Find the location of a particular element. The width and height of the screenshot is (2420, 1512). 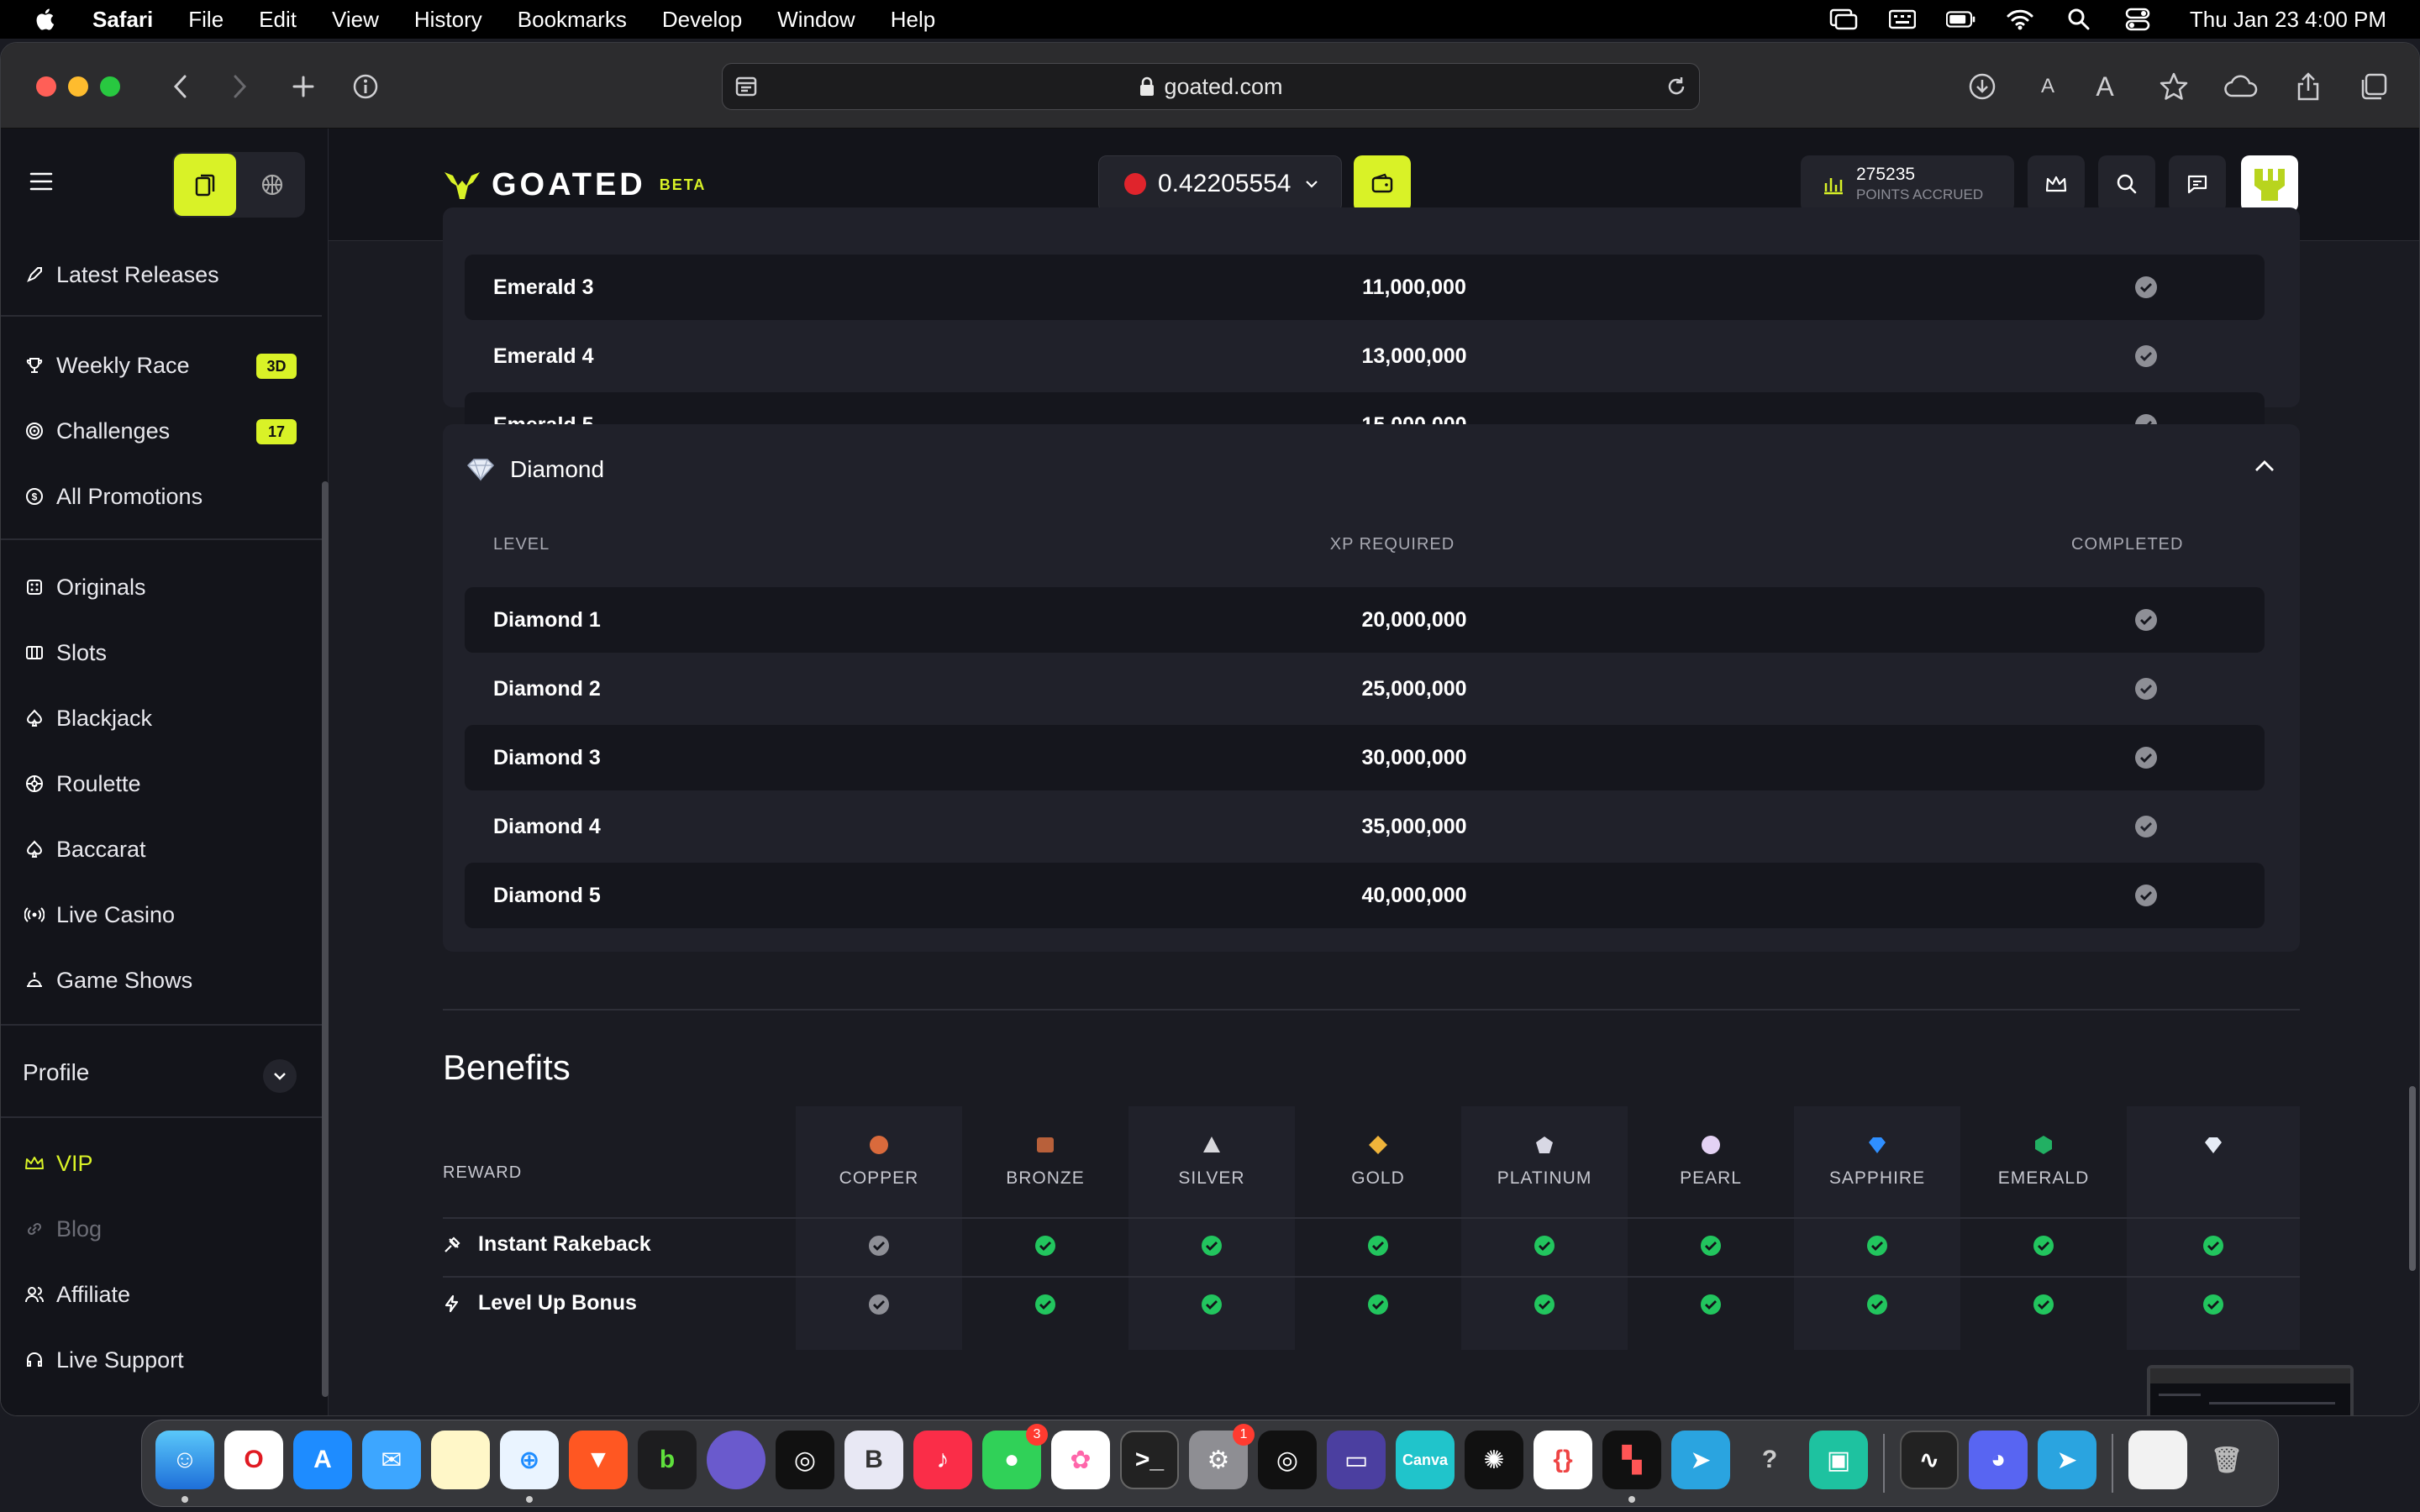

profile-dropdown: Profile is located at coordinates (56, 1072).